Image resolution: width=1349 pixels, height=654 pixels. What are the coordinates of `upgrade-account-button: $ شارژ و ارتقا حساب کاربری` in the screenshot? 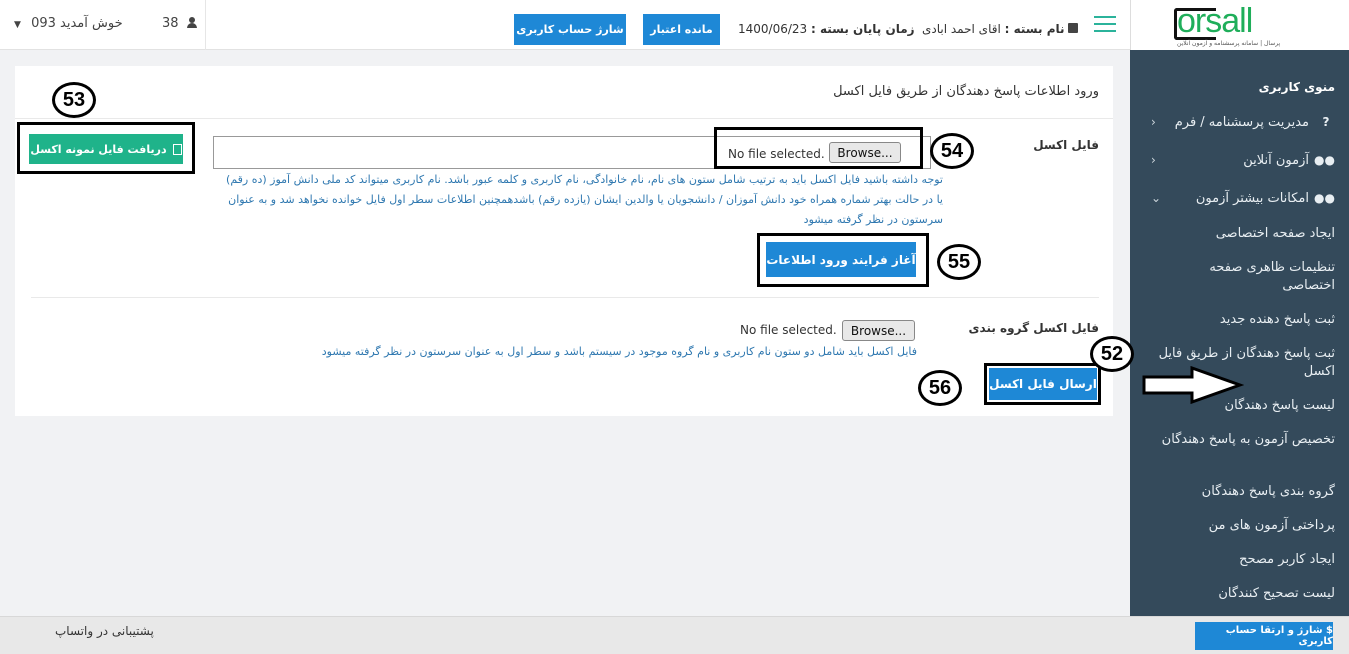 It's located at (1264, 636).